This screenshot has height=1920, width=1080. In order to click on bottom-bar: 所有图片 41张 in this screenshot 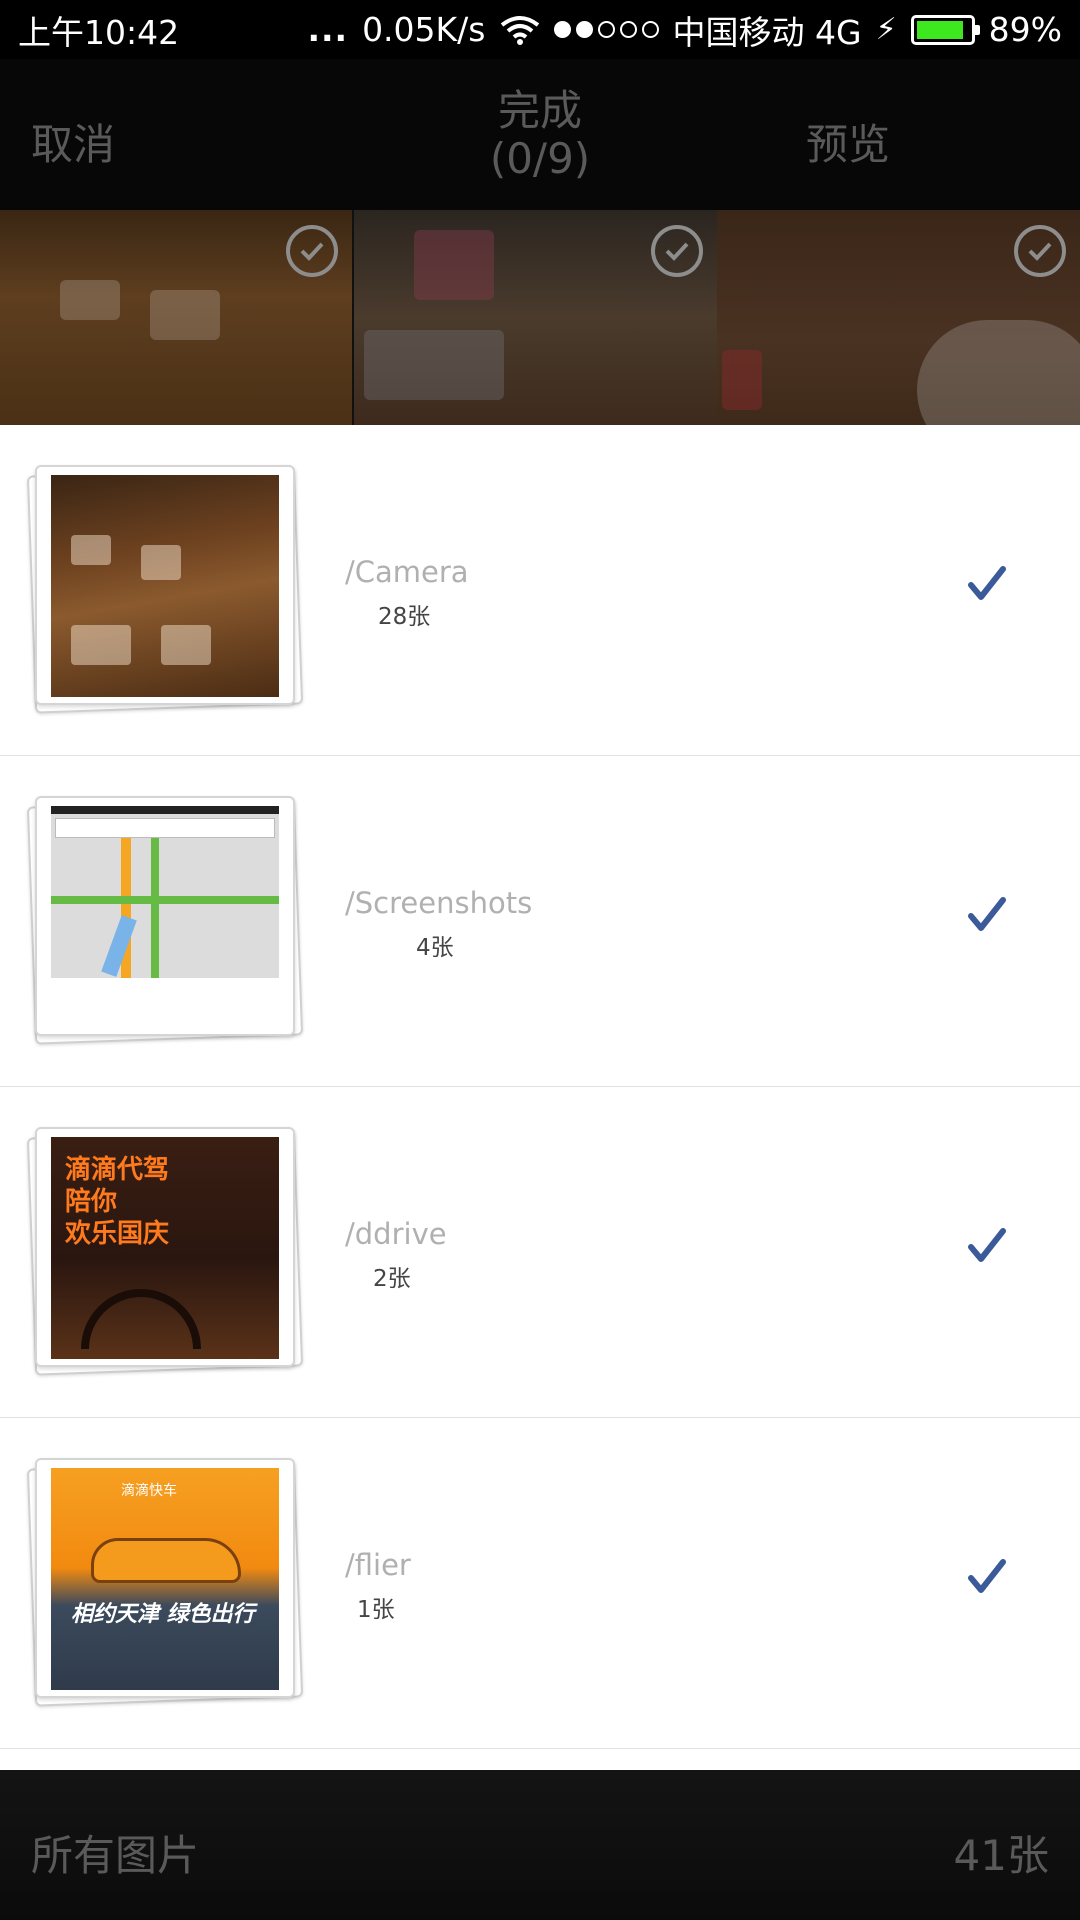, I will do `click(540, 1845)`.